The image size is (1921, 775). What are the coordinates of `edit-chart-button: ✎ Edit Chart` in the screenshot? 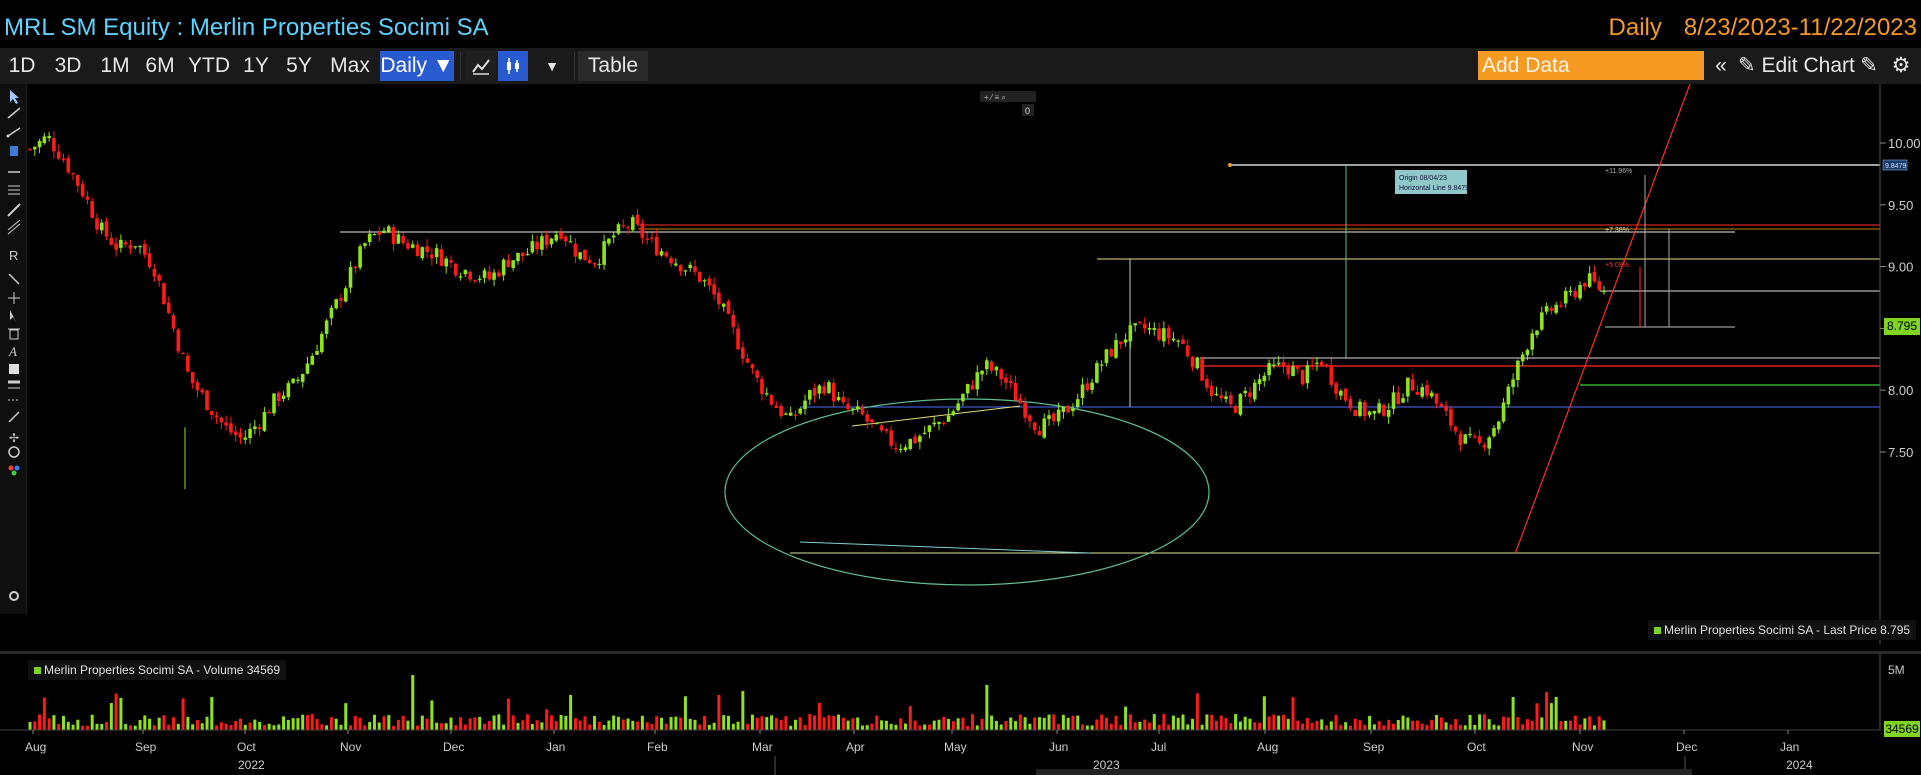 It's located at (1796, 65).